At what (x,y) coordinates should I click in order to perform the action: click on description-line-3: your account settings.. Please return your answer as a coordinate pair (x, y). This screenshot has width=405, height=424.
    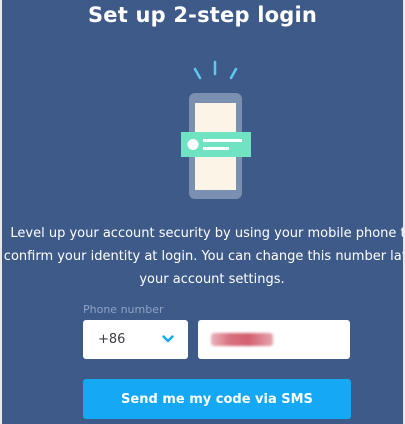
    Looking at the image, I should click on (212, 279).